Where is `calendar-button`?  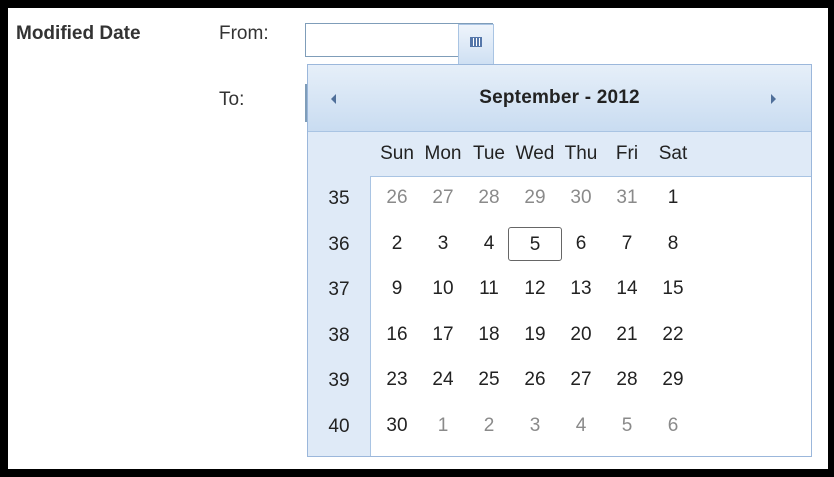 calendar-button is located at coordinates (476, 44).